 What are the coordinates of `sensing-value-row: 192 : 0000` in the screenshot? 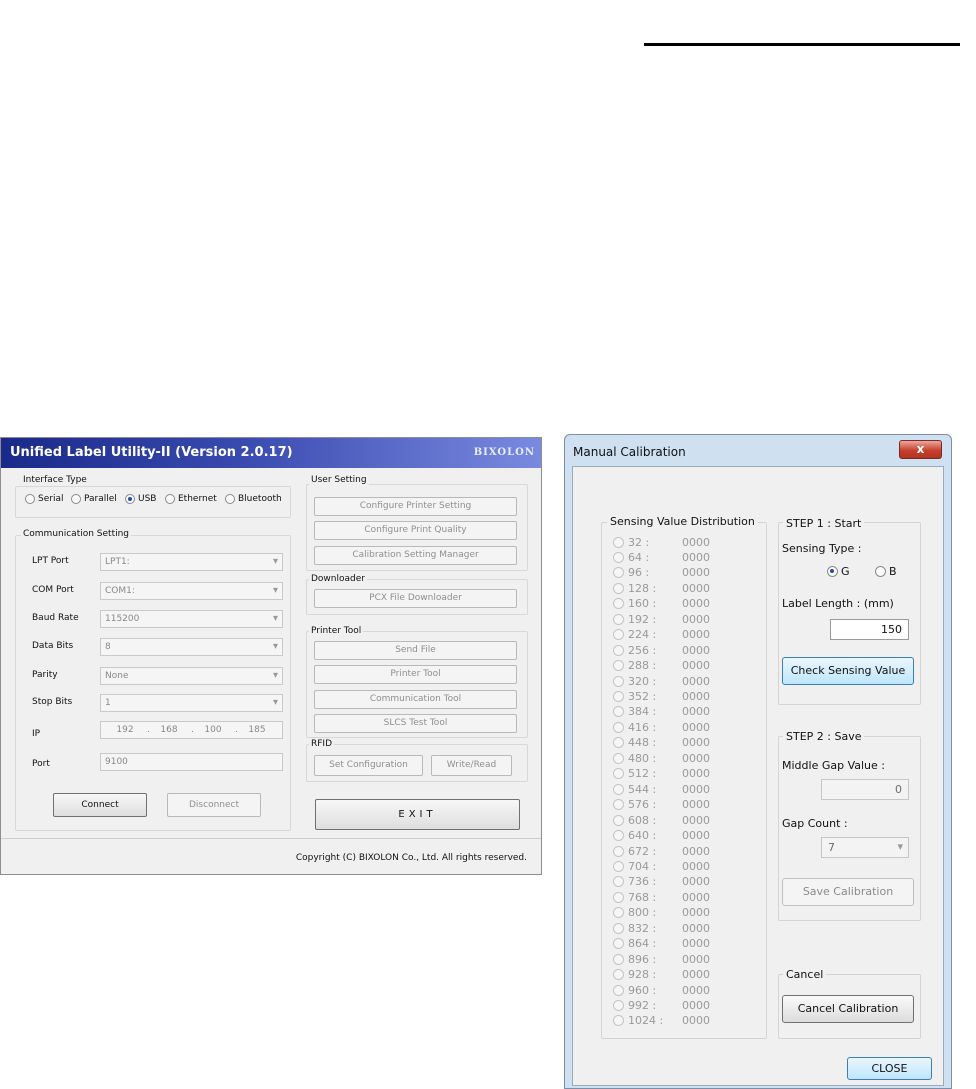 It's located at (661, 619).